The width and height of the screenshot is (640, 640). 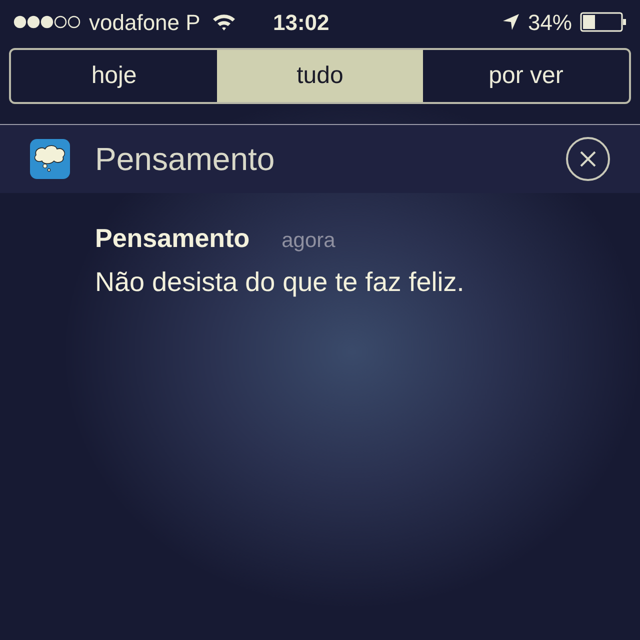 What do you see at coordinates (47, 22) in the screenshot?
I see `signal-icon` at bounding box center [47, 22].